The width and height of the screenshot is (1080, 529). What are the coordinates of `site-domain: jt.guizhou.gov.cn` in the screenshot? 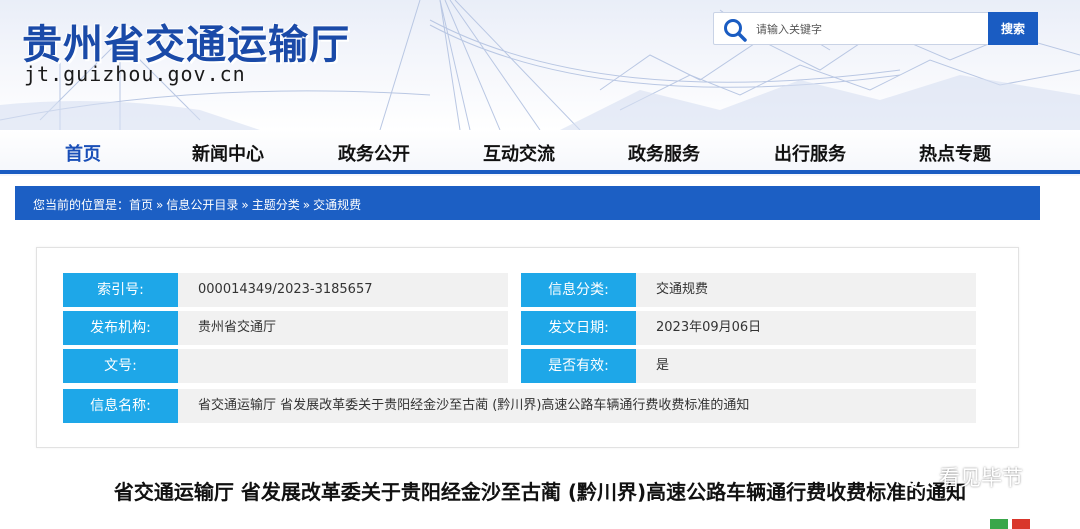 It's located at (135, 74).